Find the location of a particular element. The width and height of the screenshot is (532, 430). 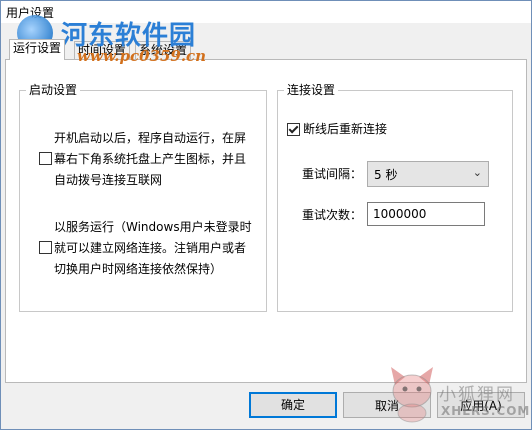

tab-run-settings: 运行设置 is located at coordinates (37, 49).